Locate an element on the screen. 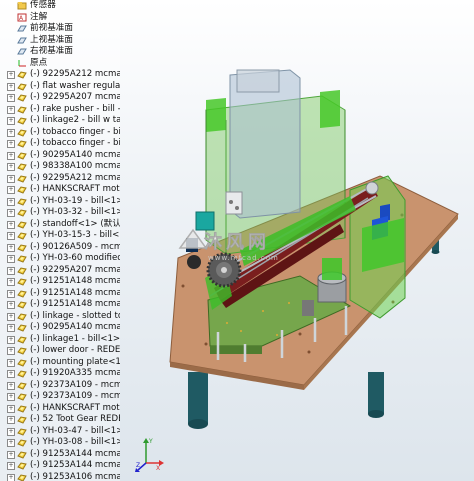  tree-part-item: + (-) mounting plate<1> < is located at coordinates (60, 363).